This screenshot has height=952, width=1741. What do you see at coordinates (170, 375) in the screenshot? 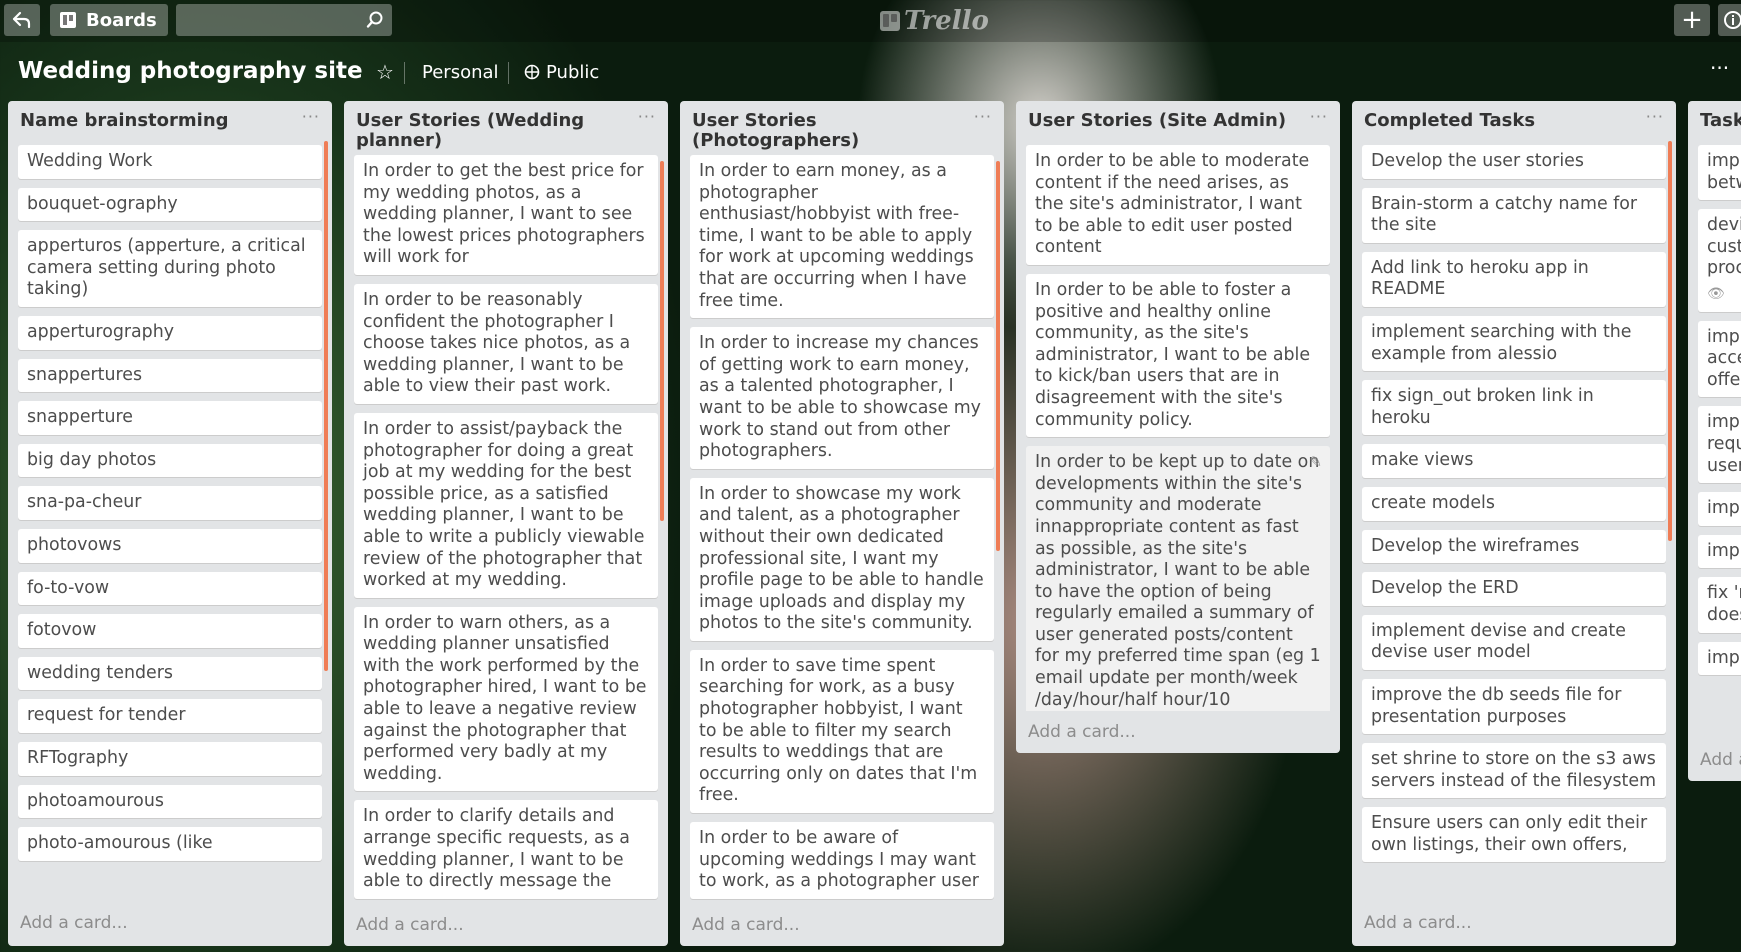
I see `card: snappertures` at bounding box center [170, 375].